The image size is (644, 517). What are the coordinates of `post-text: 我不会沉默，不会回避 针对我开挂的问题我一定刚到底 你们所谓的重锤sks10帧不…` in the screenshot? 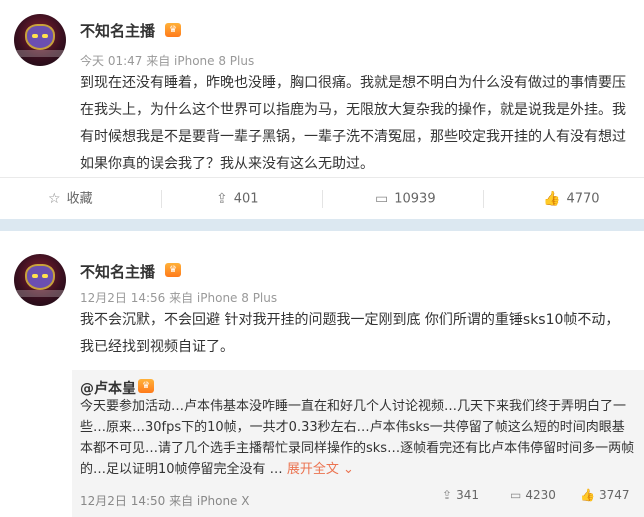 It's located at (350, 333).